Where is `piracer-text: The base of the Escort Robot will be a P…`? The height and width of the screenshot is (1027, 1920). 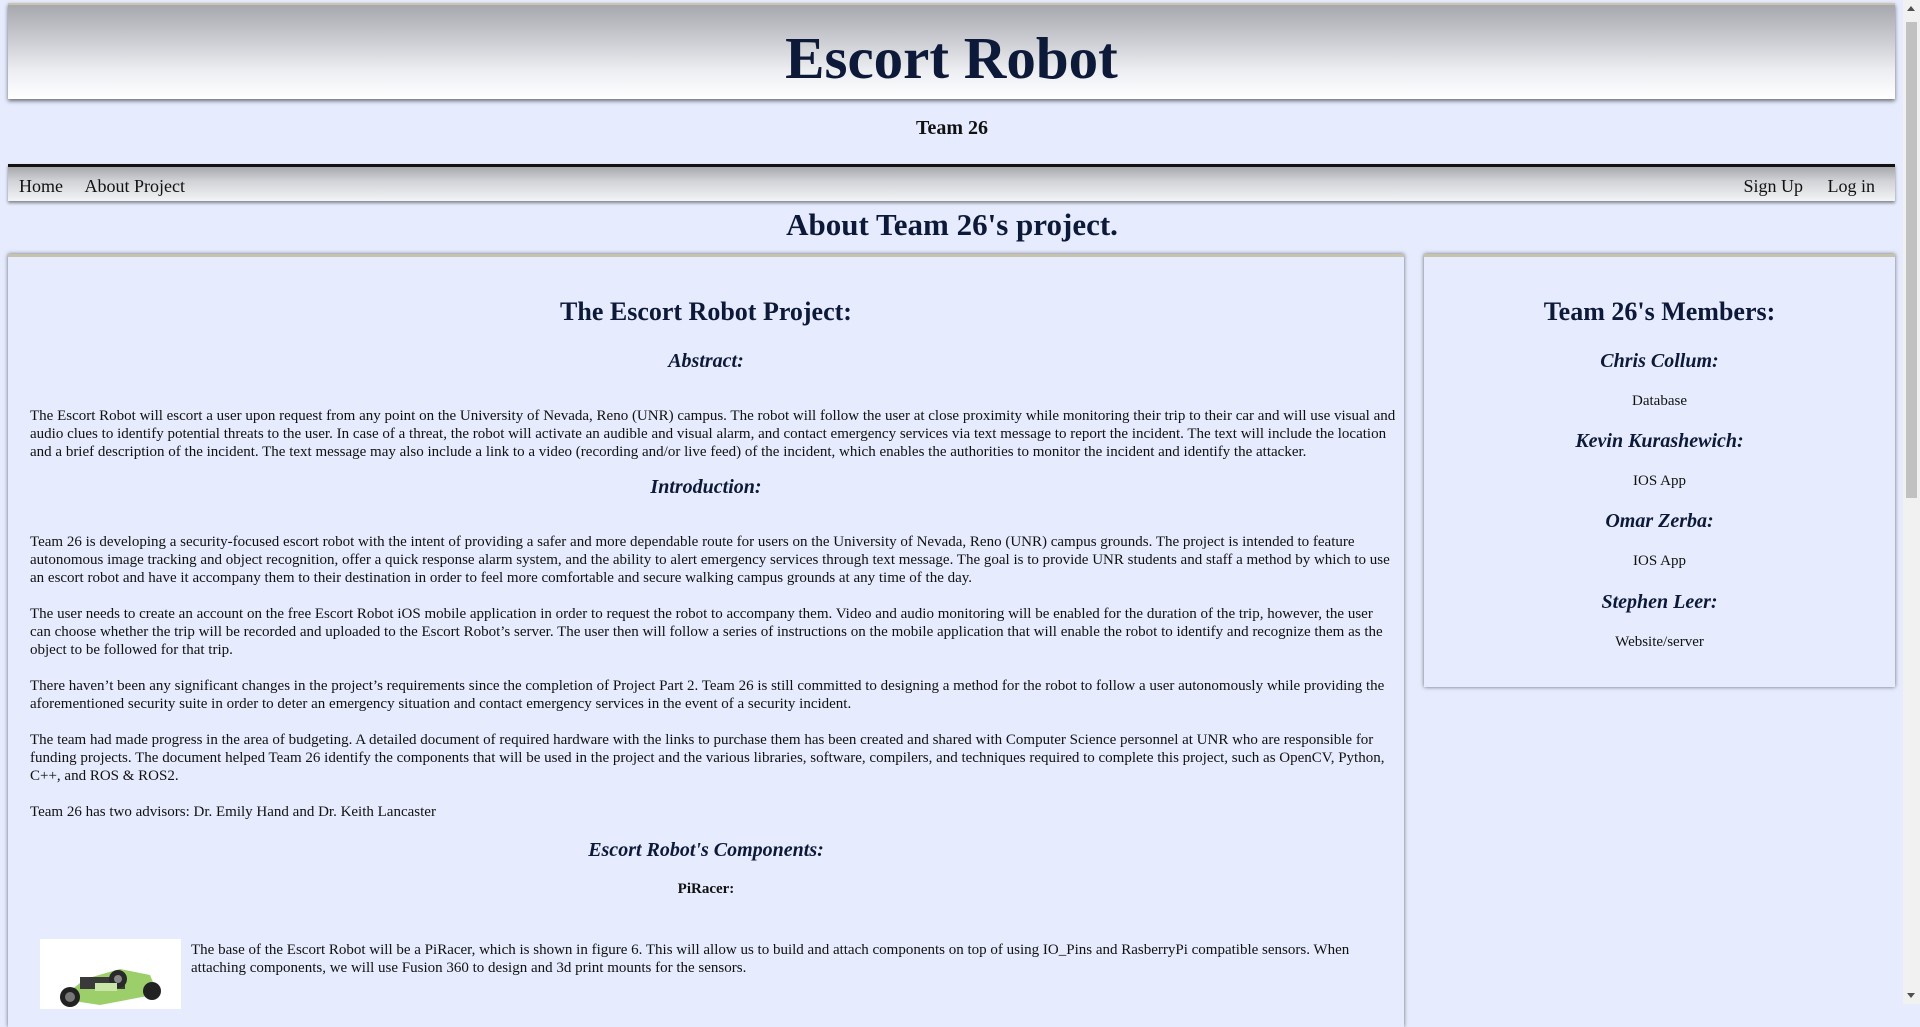
piracer-text: The base of the Escort Robot will be a P… is located at coordinates (770, 959).